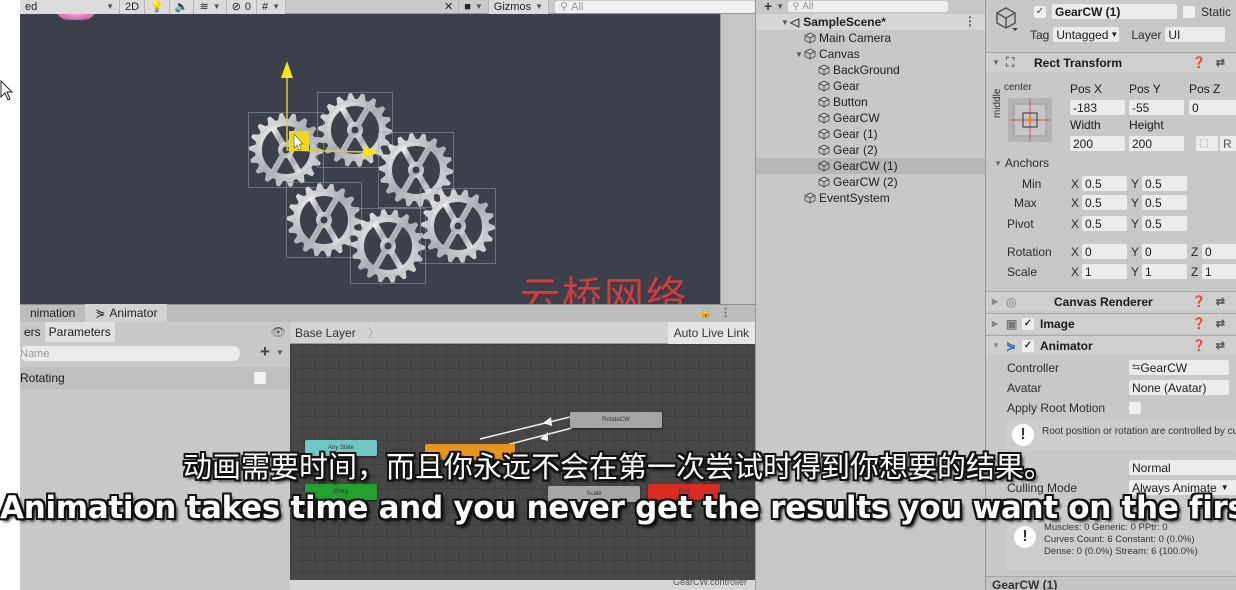 The width and height of the screenshot is (1236, 590). What do you see at coordinates (616, 420) in the screenshot?
I see `state-node-rotatecw: RotateCW` at bounding box center [616, 420].